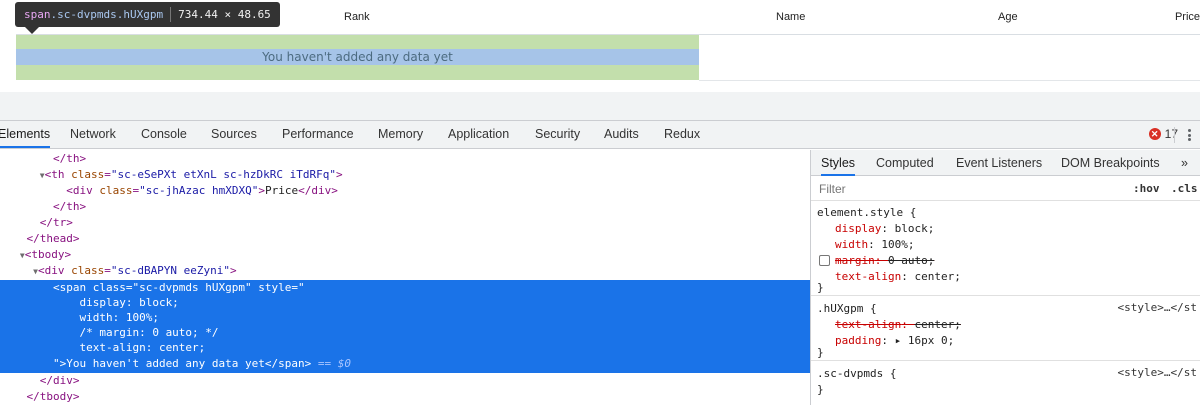 The image size is (1200, 405). I want to click on selected-node-marker: == $0, so click(334, 363).